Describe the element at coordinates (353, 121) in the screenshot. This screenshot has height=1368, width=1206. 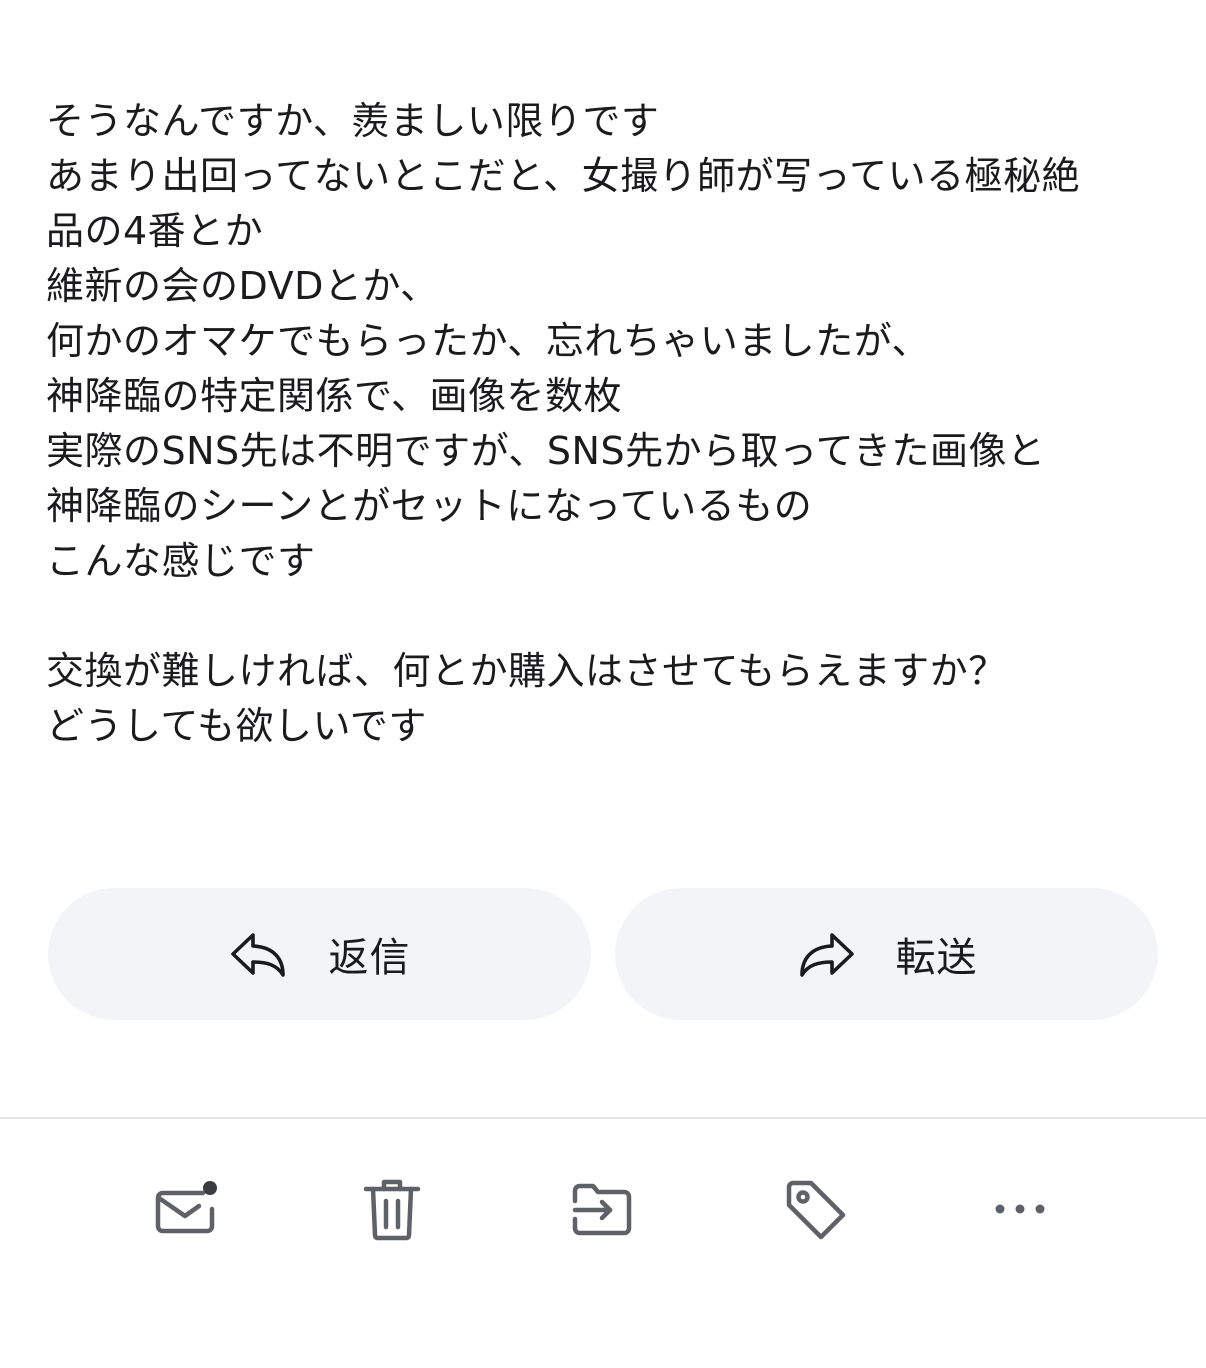
I see `message-line: そうなんですか、羨ましい限りです` at that location.